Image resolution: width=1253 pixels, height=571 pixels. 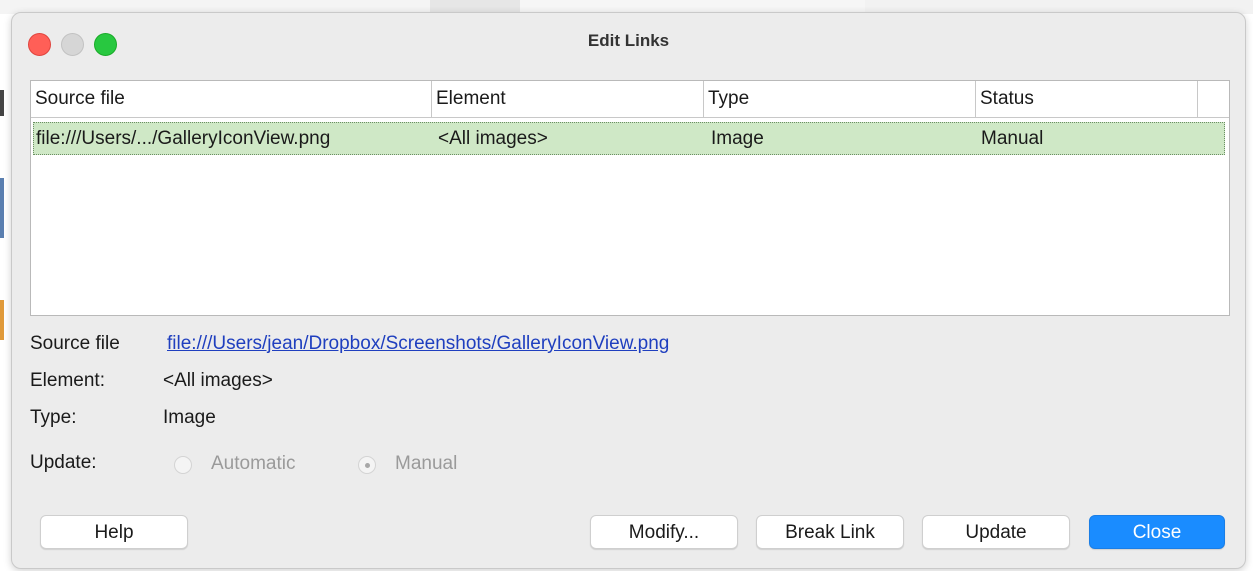 I want to click on cell-element: <All images>, so click(x=493, y=138).